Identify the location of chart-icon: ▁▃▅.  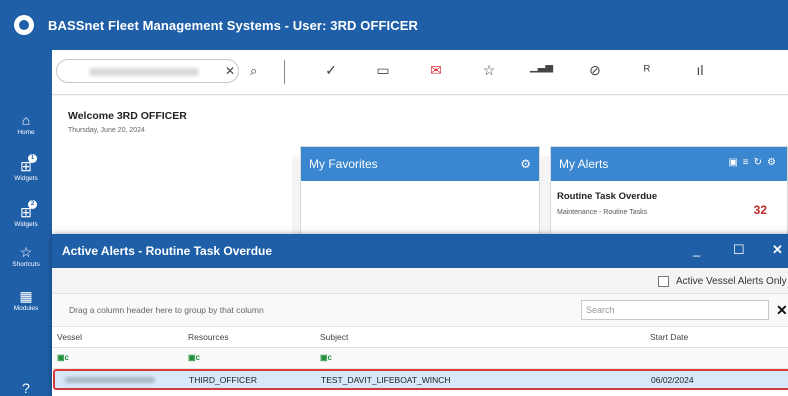
(541, 67).